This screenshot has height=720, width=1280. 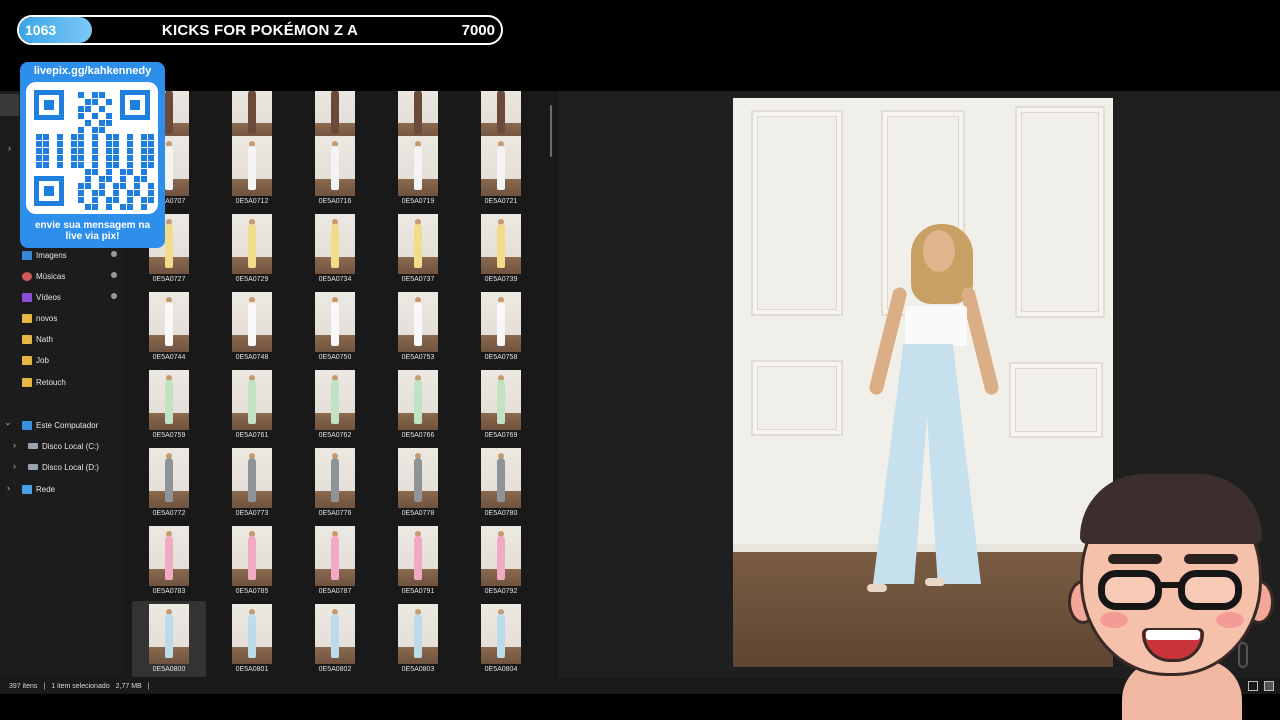 What do you see at coordinates (335, 561) in the screenshot?
I see `file-thumbnail: 0E5A0787` at bounding box center [335, 561].